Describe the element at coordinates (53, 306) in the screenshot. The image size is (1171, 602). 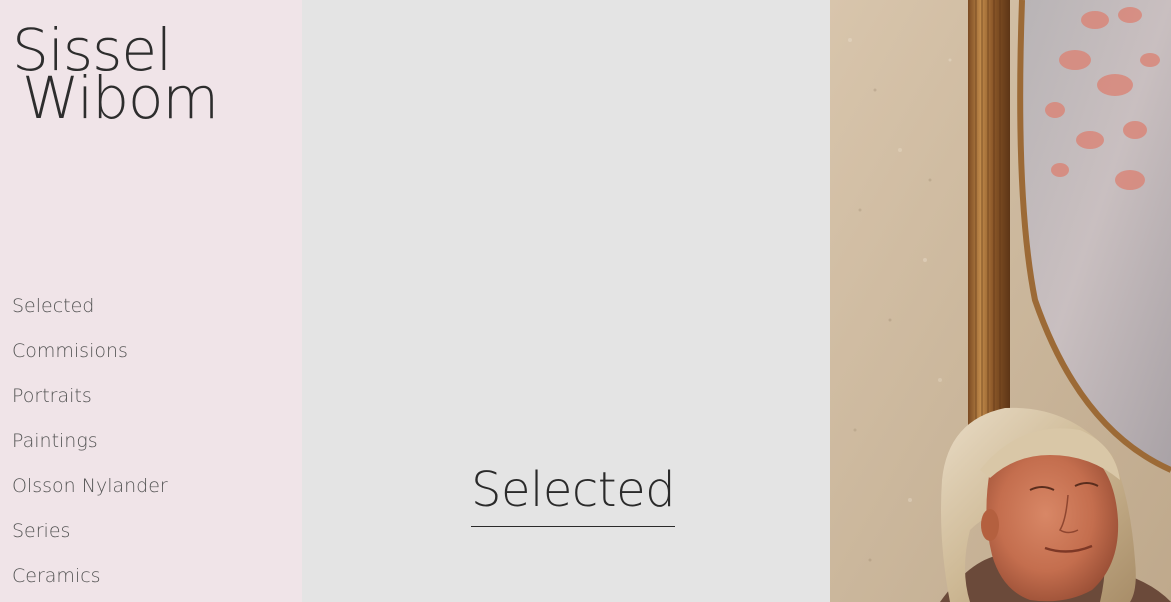
I see `nav-link-selected: Selected` at that location.